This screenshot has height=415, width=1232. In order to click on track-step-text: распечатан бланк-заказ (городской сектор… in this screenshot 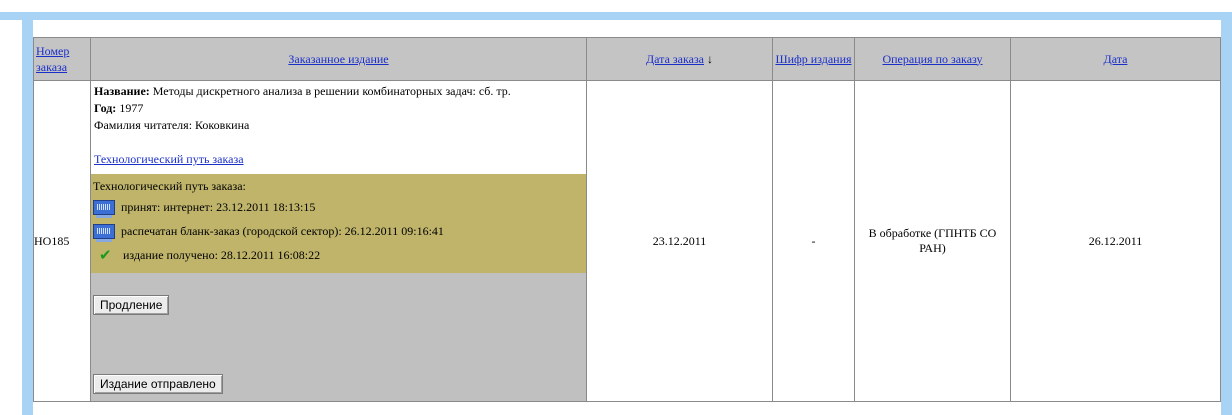, I will do `click(282, 231)`.